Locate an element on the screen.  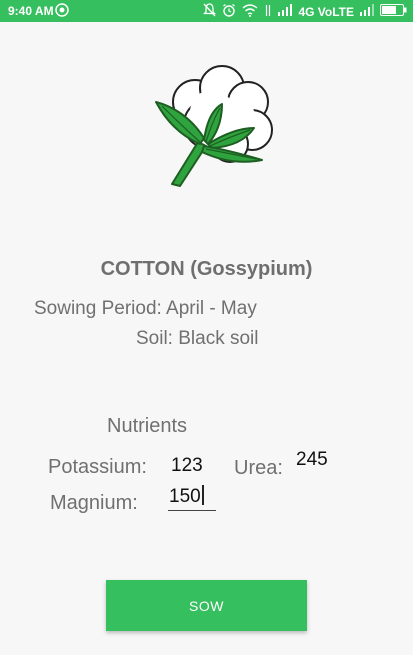
data-arrows-icon is located at coordinates (268, 12).